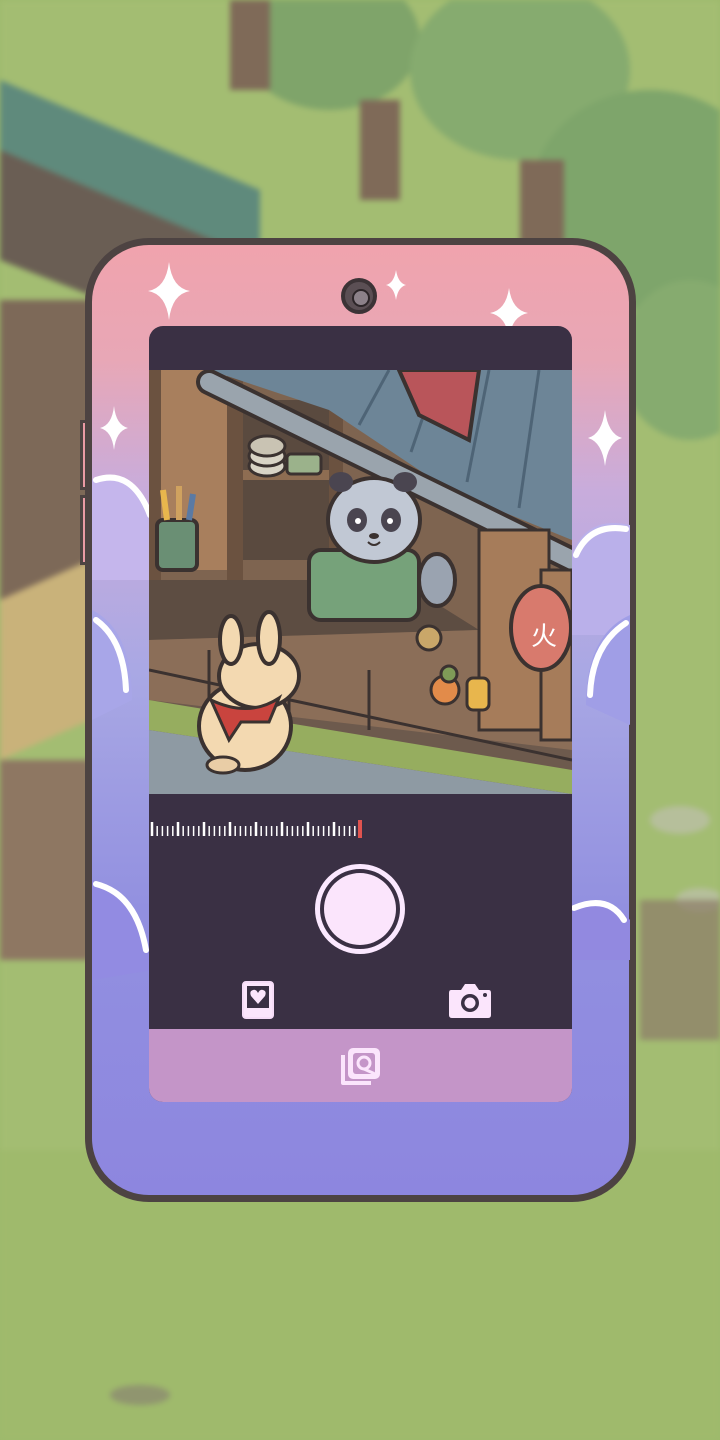  Describe the element at coordinates (256, 829) in the screenshot. I see `zoom-ruler-ticks` at that location.